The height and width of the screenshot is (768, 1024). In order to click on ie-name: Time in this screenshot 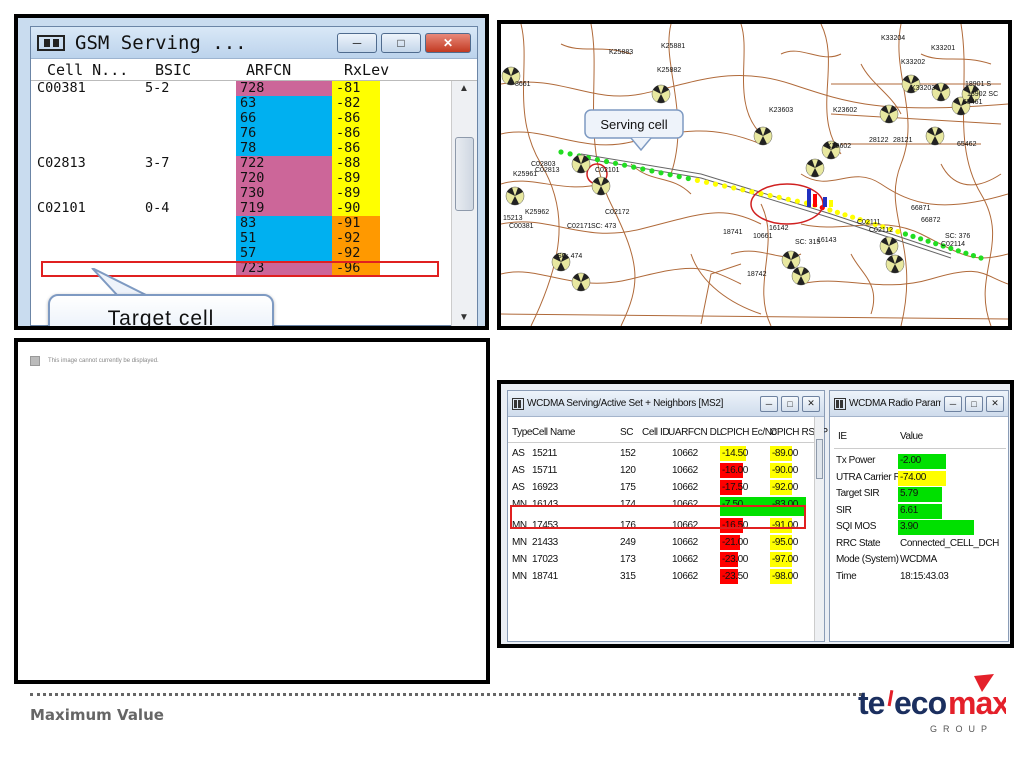, I will do `click(846, 576)`.